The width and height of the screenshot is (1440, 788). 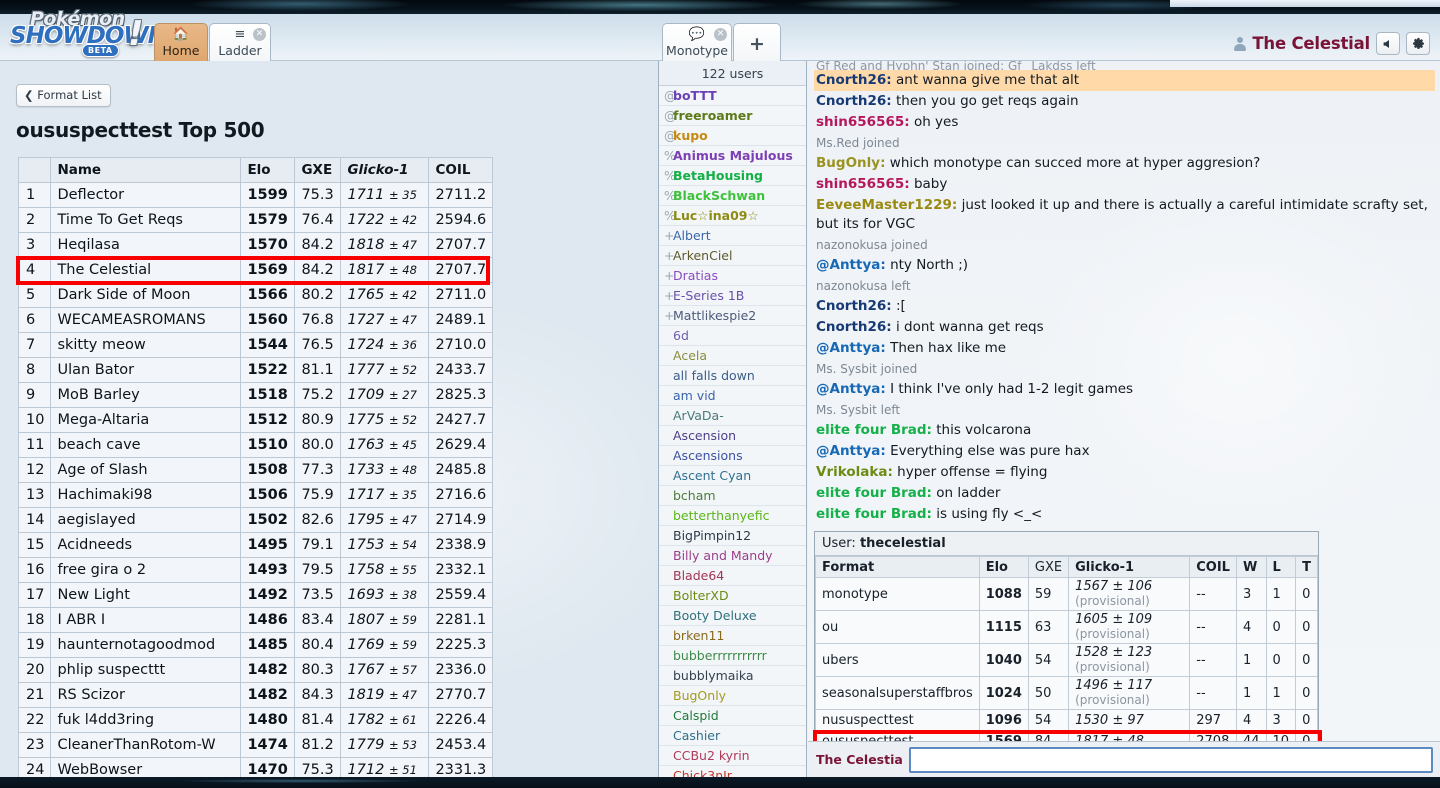 I want to click on table-row: 9 MoB Barley 1518 75.2 1709 ± 27 2825.3, so click(x=255, y=395).